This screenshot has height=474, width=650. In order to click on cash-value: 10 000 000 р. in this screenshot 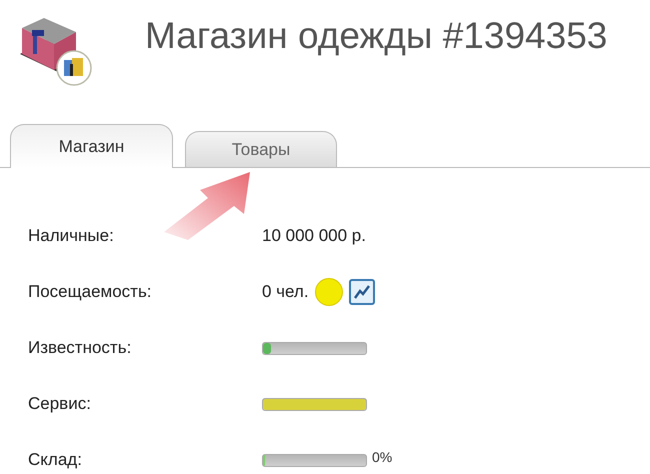, I will do `click(314, 236)`.